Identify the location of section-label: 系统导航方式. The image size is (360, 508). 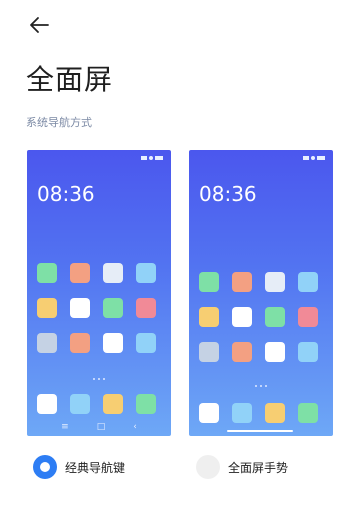
(59, 122).